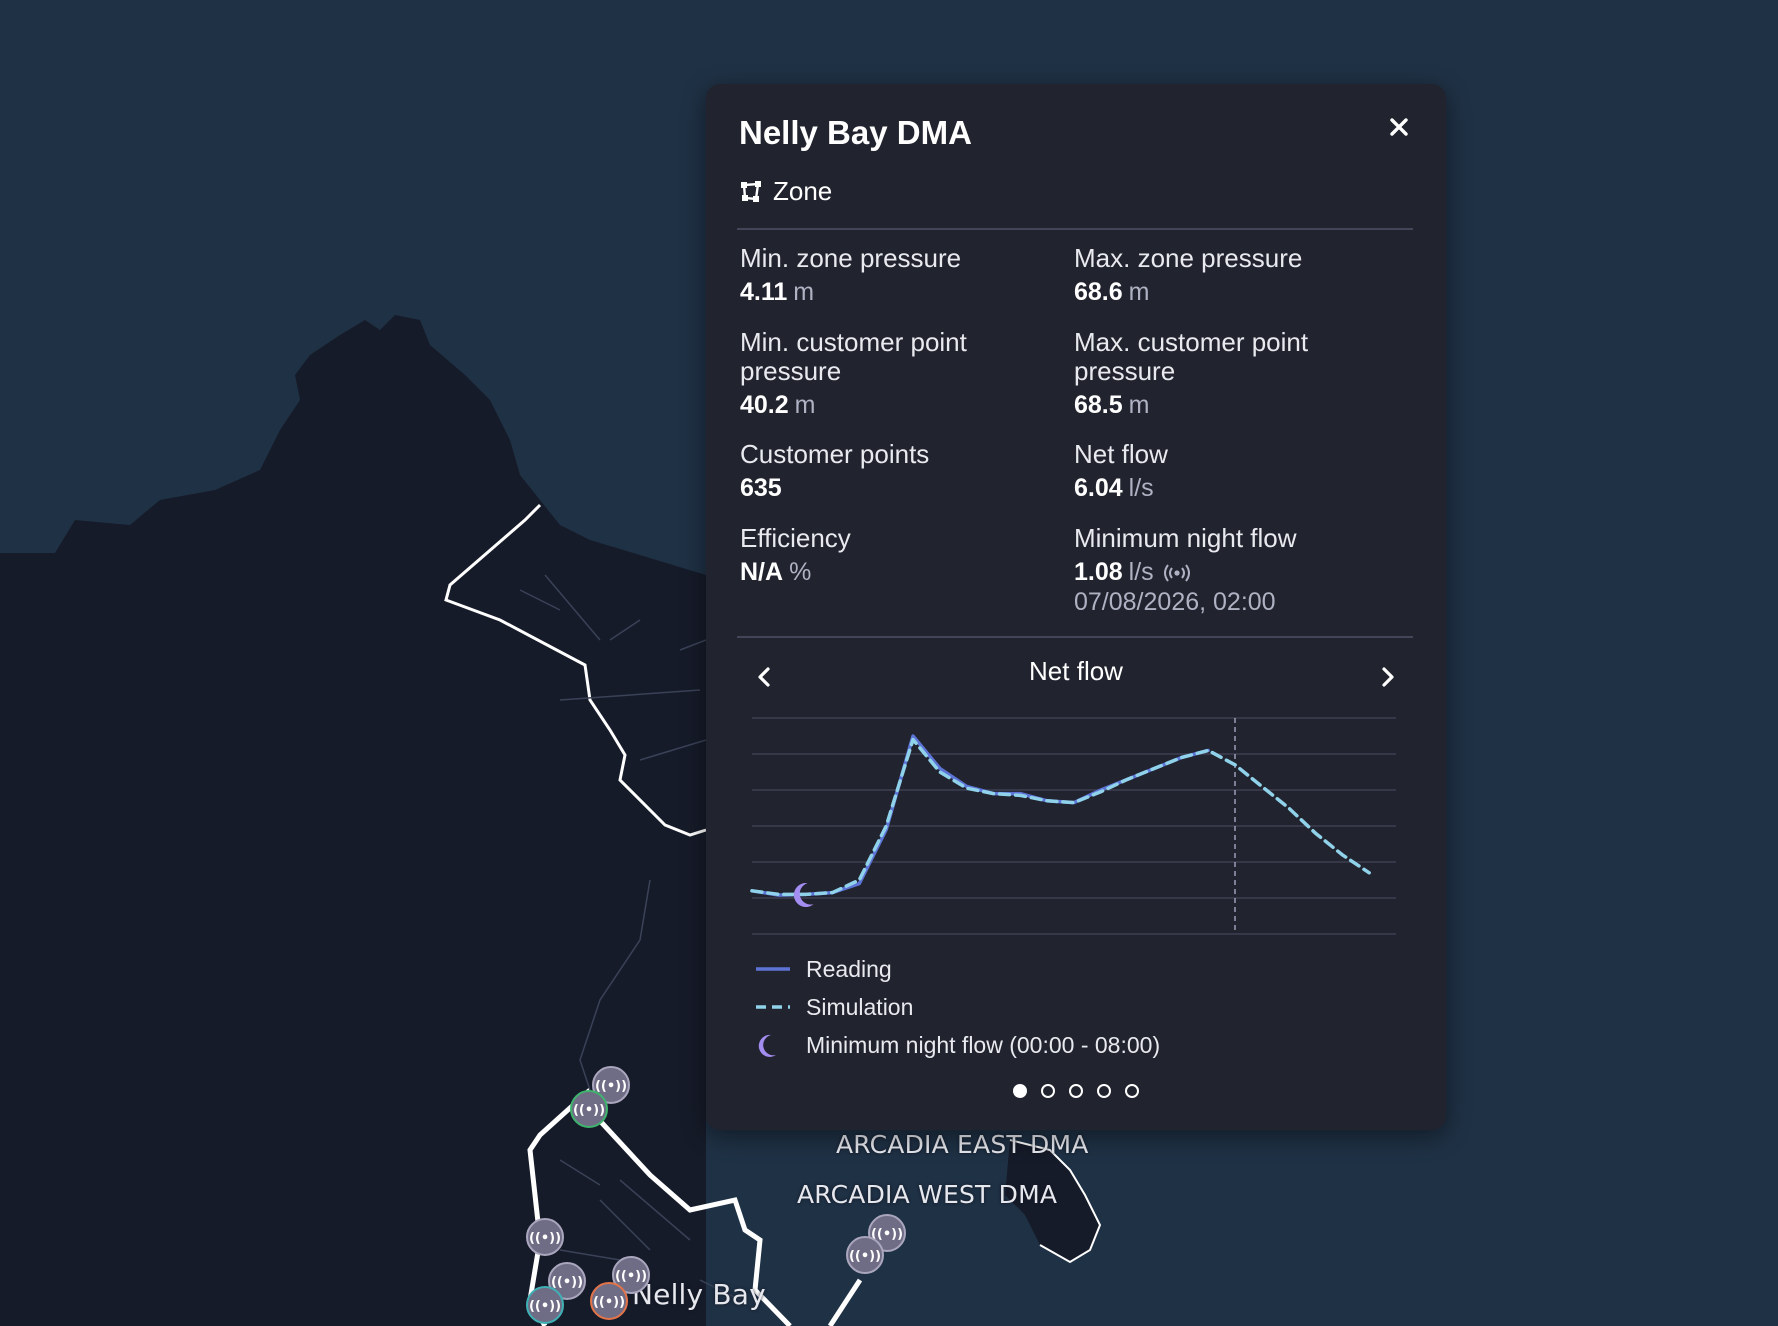  What do you see at coordinates (849, 968) in the screenshot?
I see `legend-label: Reading` at bounding box center [849, 968].